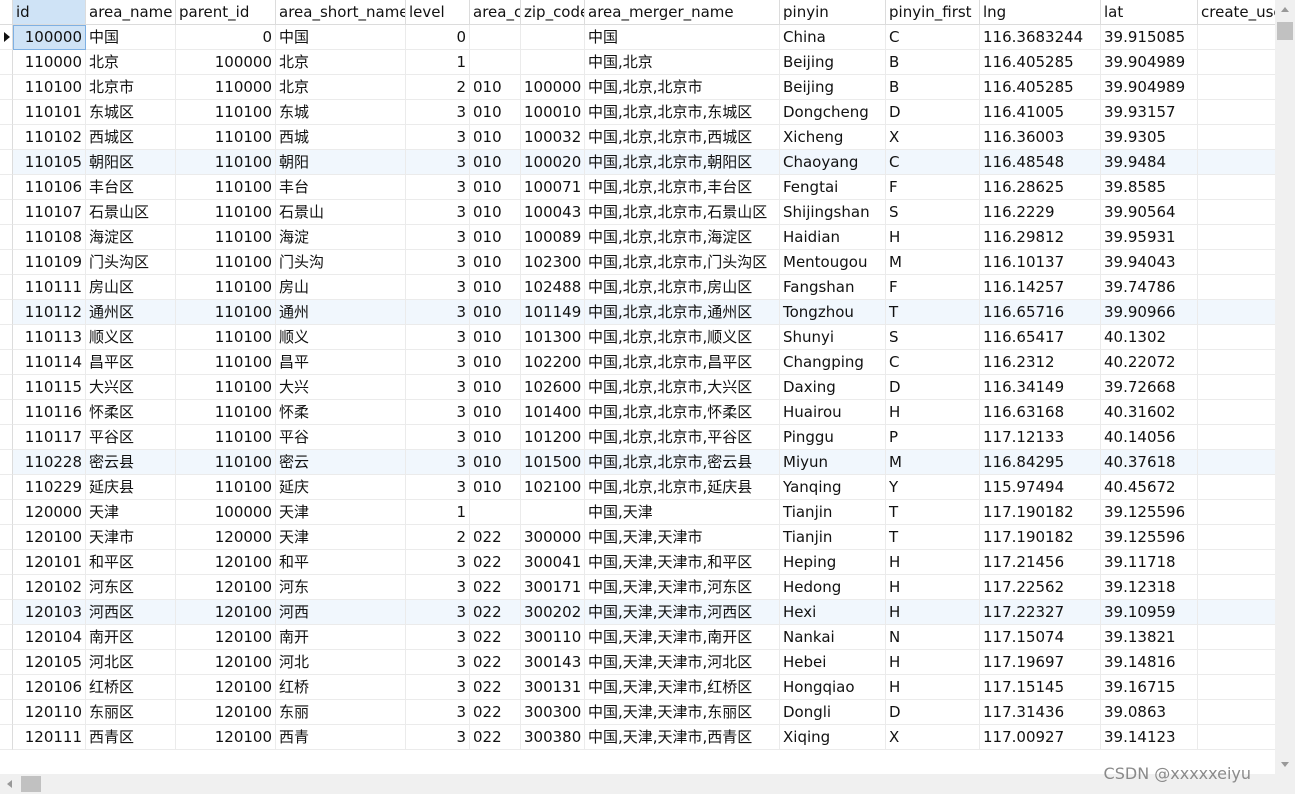  Describe the element at coordinates (1040, 112) in the screenshot. I see `cell-lng: 116.41005` at that location.